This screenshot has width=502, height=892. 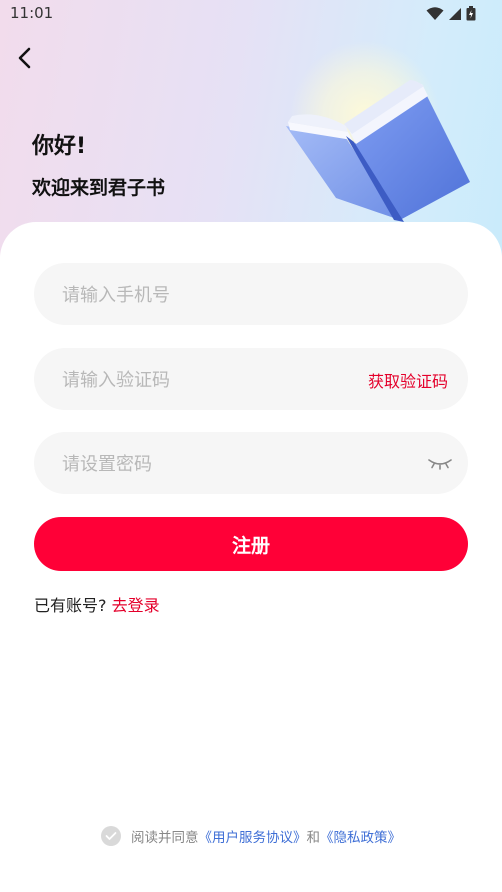 What do you see at coordinates (471, 13) in the screenshot?
I see `battery-icon` at bounding box center [471, 13].